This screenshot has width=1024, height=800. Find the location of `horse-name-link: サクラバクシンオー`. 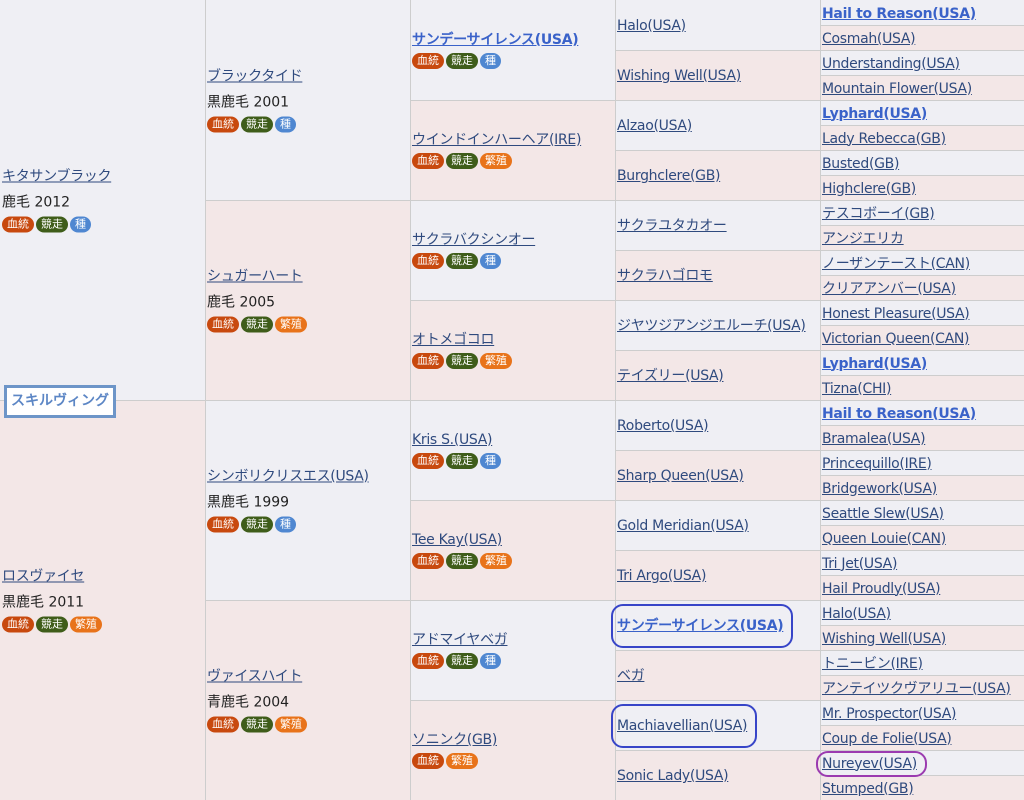

horse-name-link: サクラバクシンオー is located at coordinates (473, 240).